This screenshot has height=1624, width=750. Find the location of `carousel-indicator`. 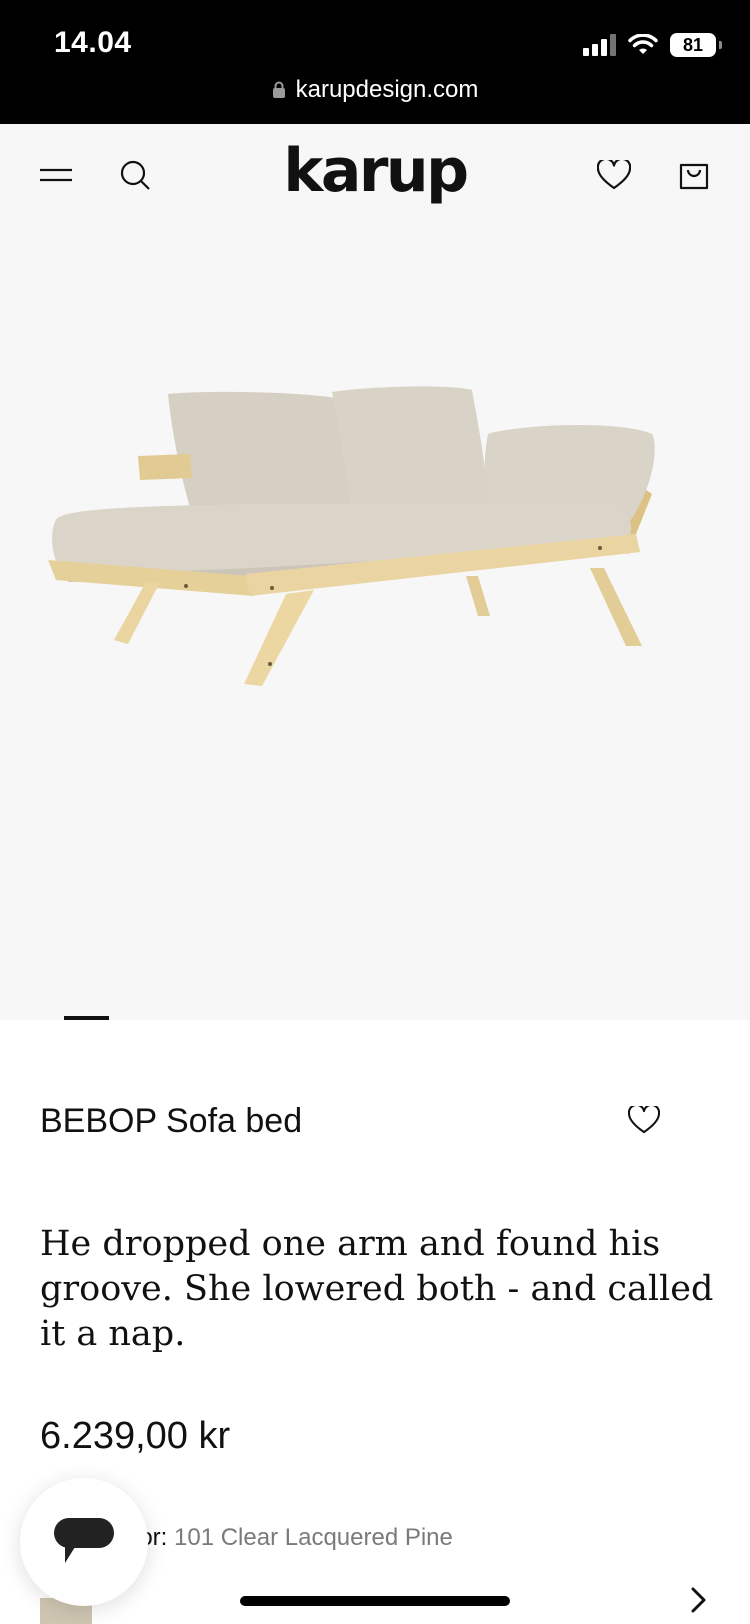

carousel-indicator is located at coordinates (86, 1018).